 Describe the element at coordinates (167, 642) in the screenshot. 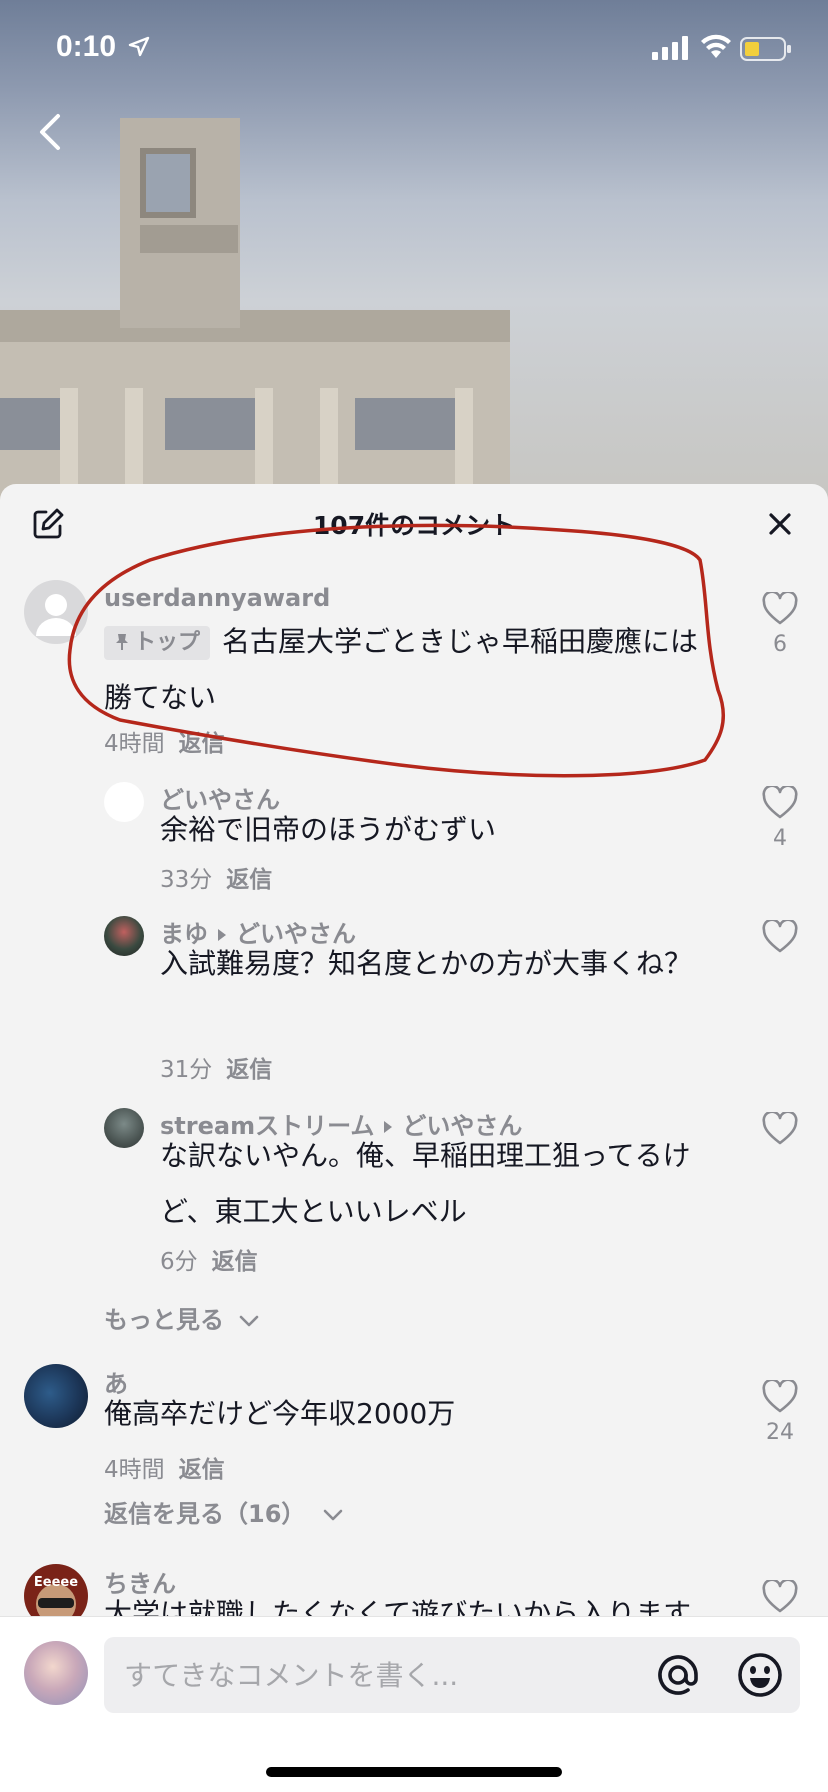

I see `pinned-label: トップ` at that location.